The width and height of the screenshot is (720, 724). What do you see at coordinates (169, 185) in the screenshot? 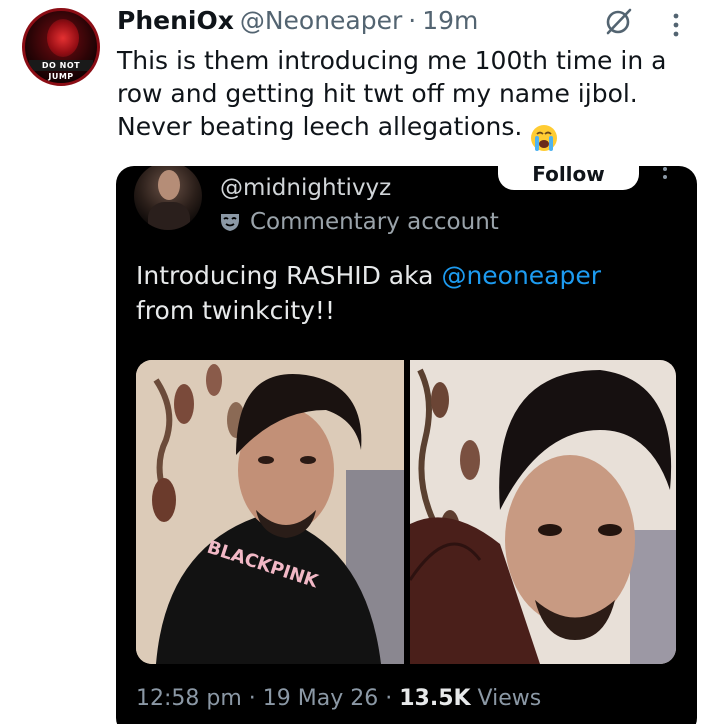
I see `avatar-figure-face` at bounding box center [169, 185].